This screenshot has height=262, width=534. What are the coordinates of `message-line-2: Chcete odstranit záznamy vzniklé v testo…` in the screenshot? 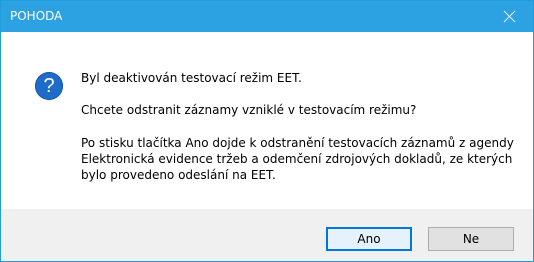 It's located at (249, 110).